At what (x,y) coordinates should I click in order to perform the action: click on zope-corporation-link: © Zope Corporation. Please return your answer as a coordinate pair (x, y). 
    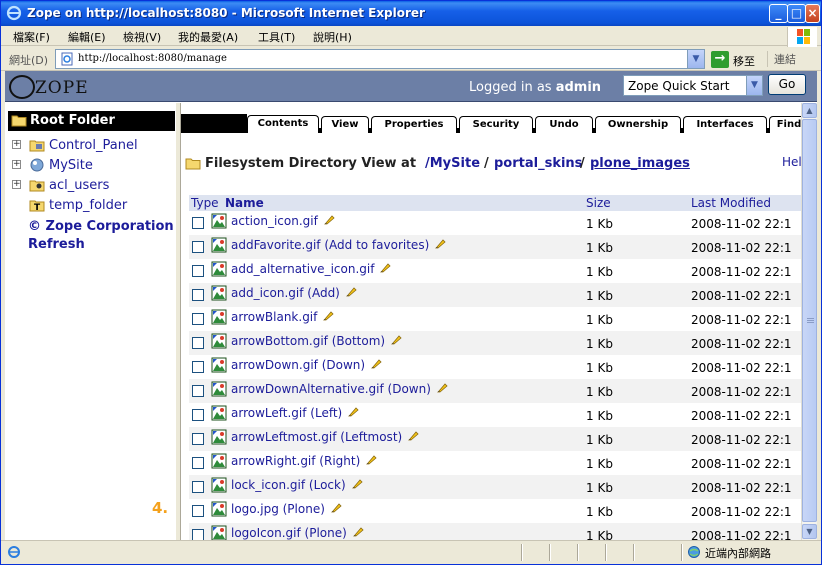
    Looking at the image, I should click on (101, 226).